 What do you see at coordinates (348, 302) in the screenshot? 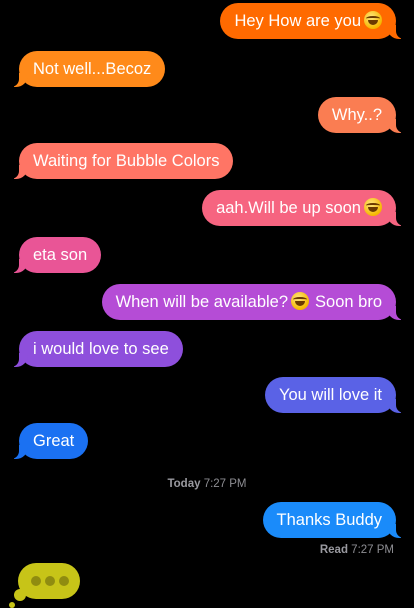
I see `message-text-after: Soon bro` at bounding box center [348, 302].